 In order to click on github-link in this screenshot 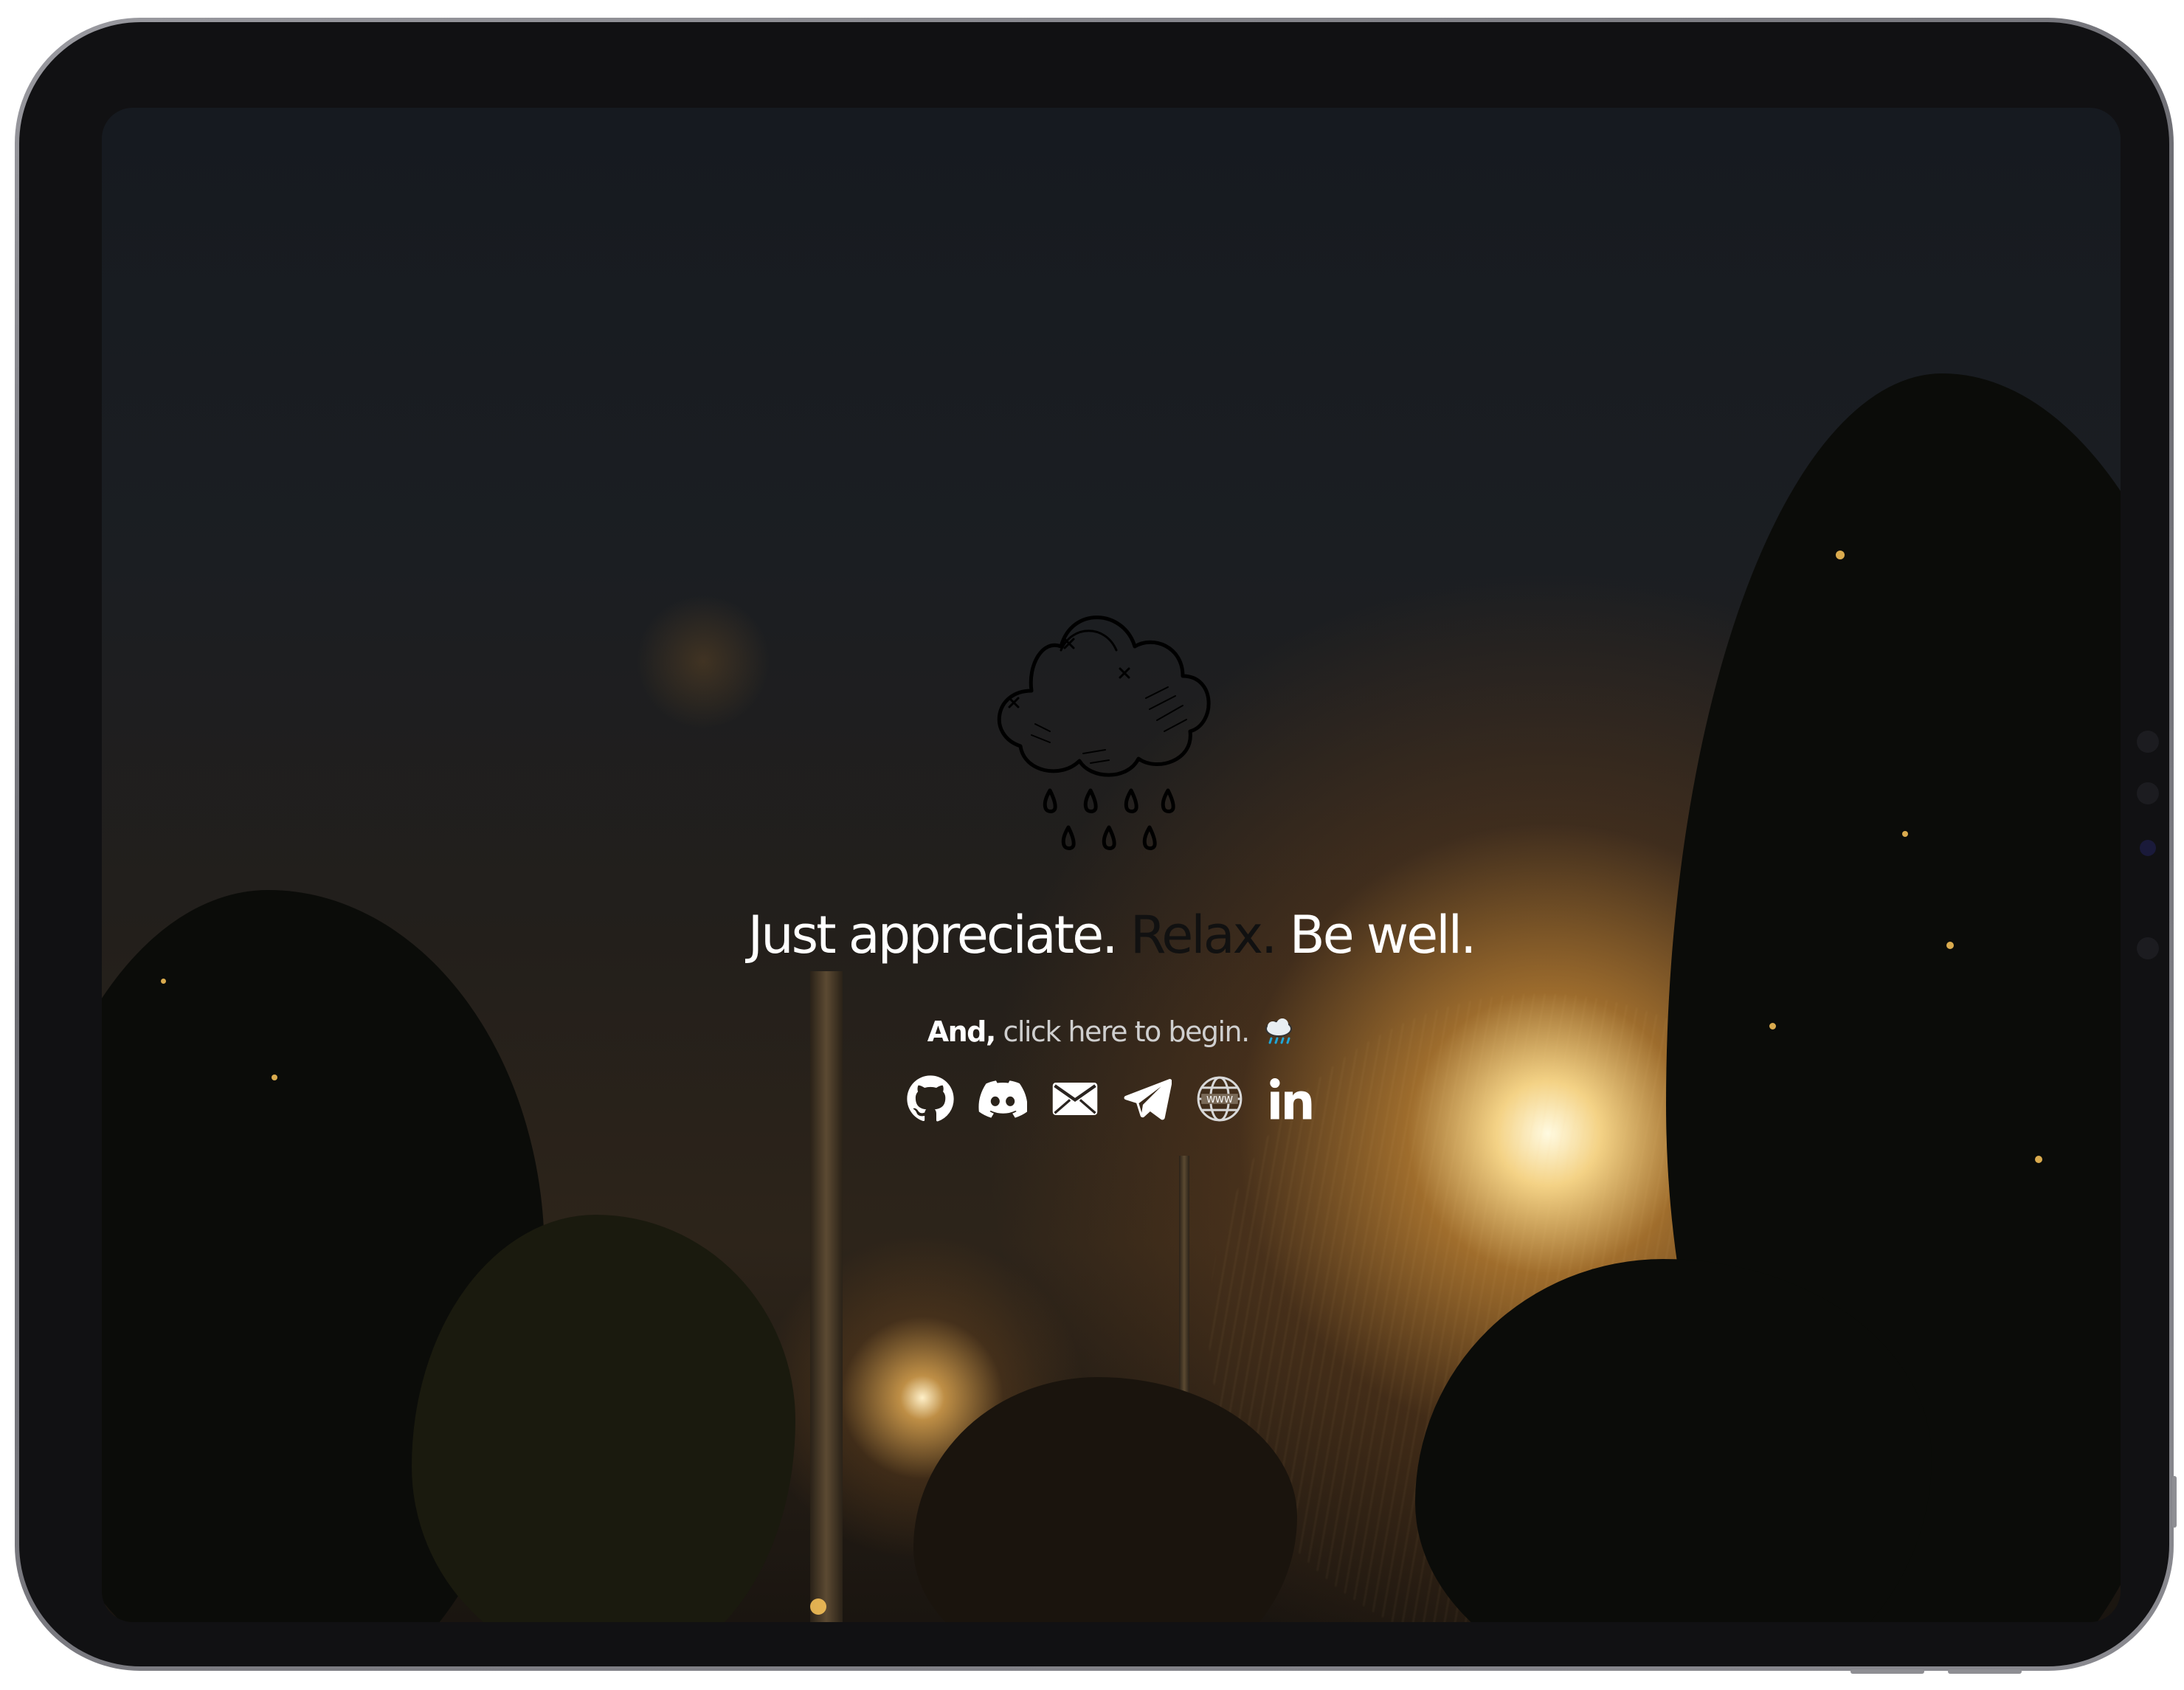, I will do `click(931, 1099)`.